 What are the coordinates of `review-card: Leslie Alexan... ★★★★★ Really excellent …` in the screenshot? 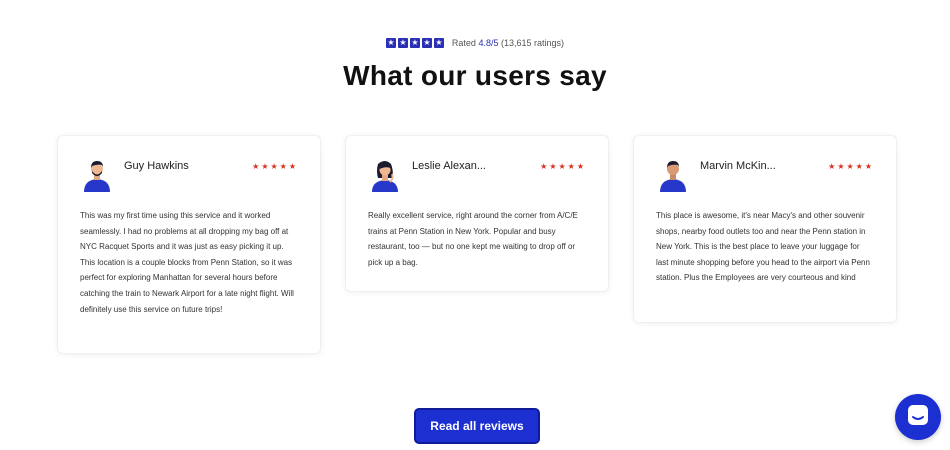 It's located at (477, 213).